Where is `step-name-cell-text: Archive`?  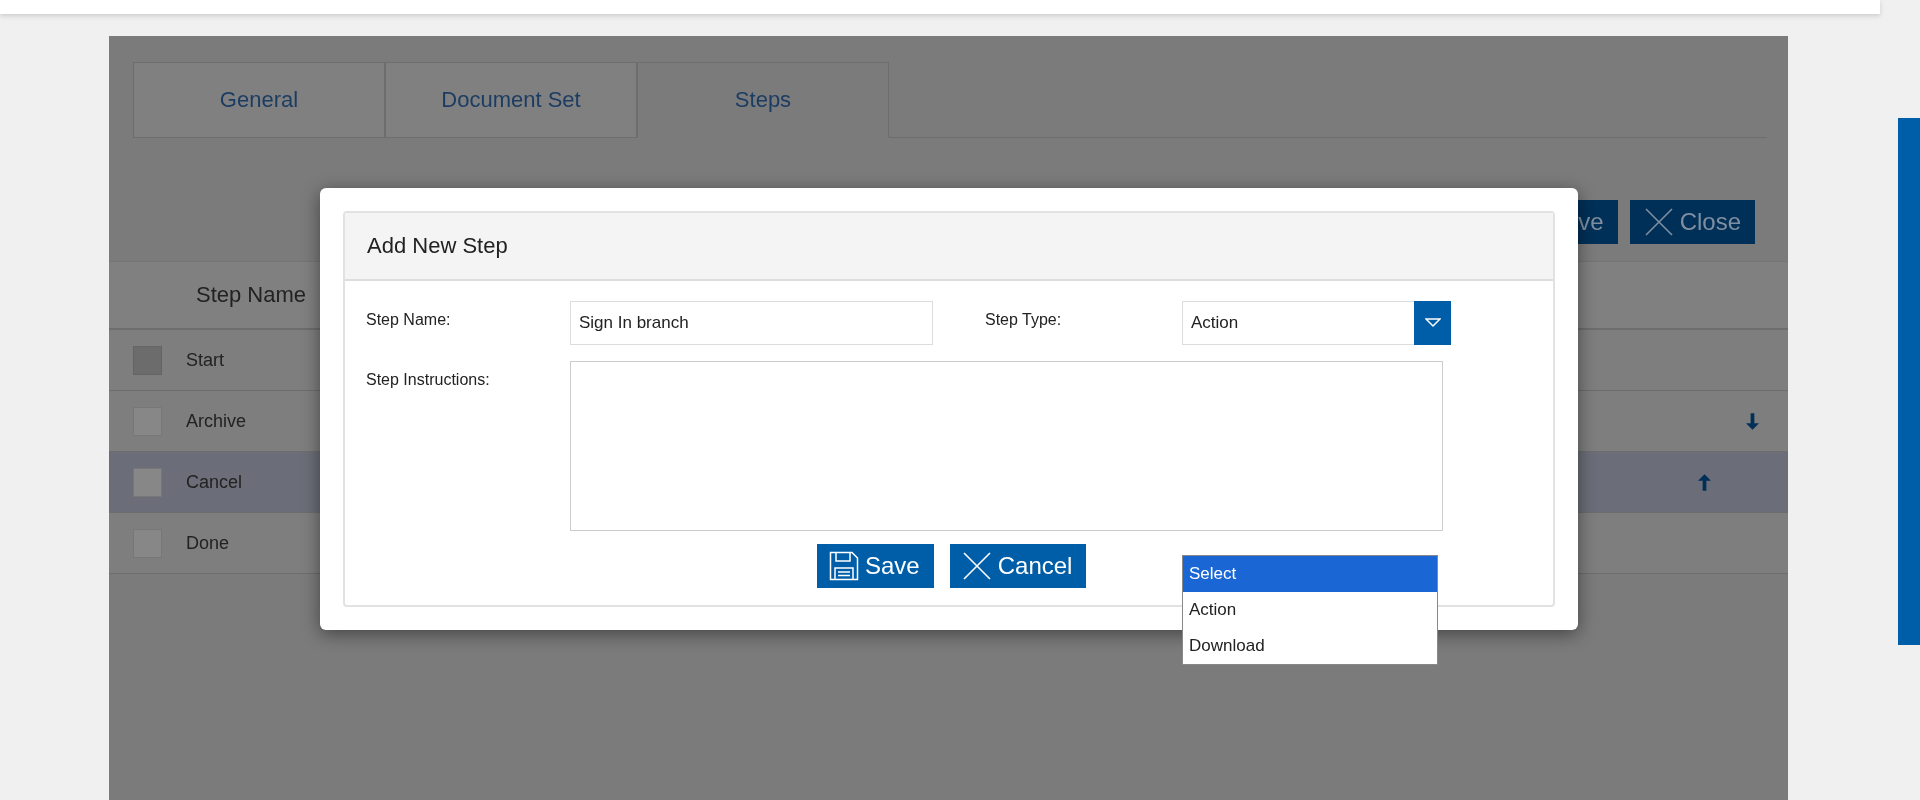
step-name-cell-text: Archive is located at coordinates (217, 421).